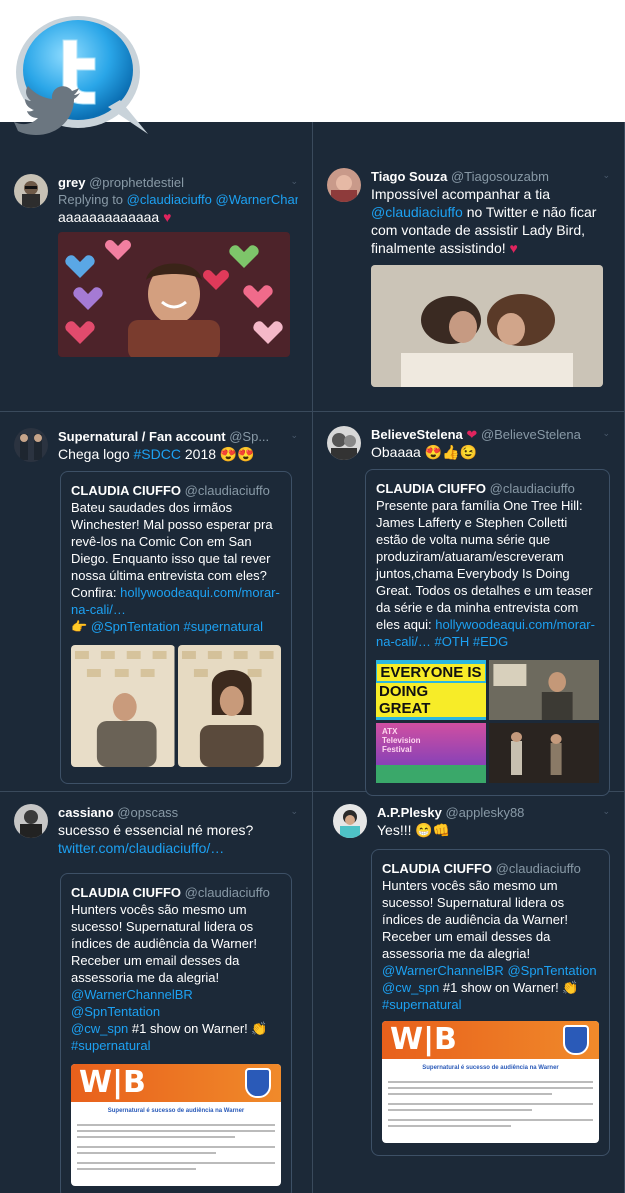 This screenshot has height=1193, width=625. I want to click on hashtag-link: #OTH, so click(452, 641).